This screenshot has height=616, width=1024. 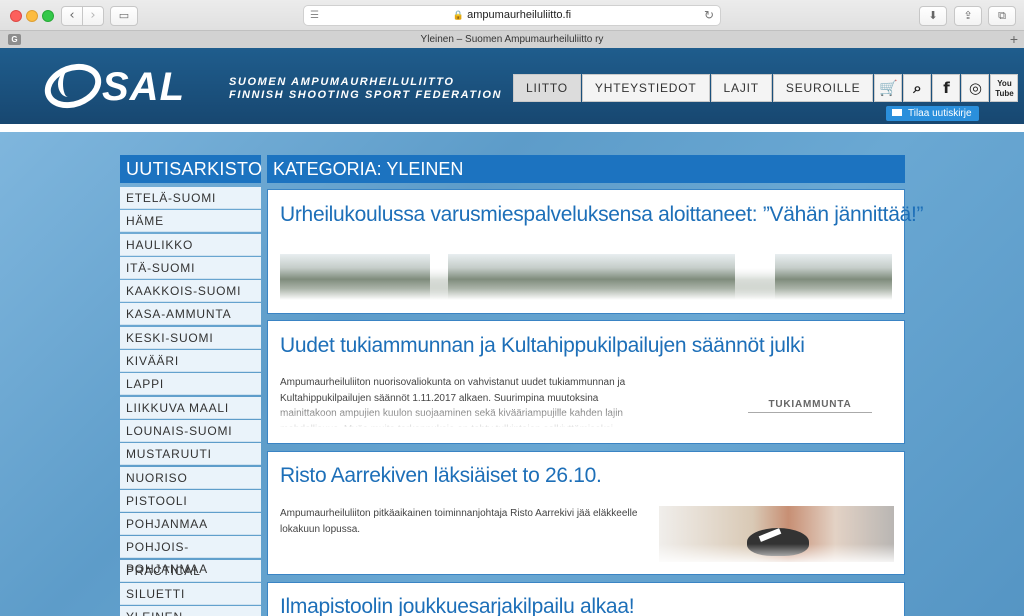 What do you see at coordinates (190, 477) in the screenshot?
I see `sidebar-item-nuoriso: NUORISO` at bounding box center [190, 477].